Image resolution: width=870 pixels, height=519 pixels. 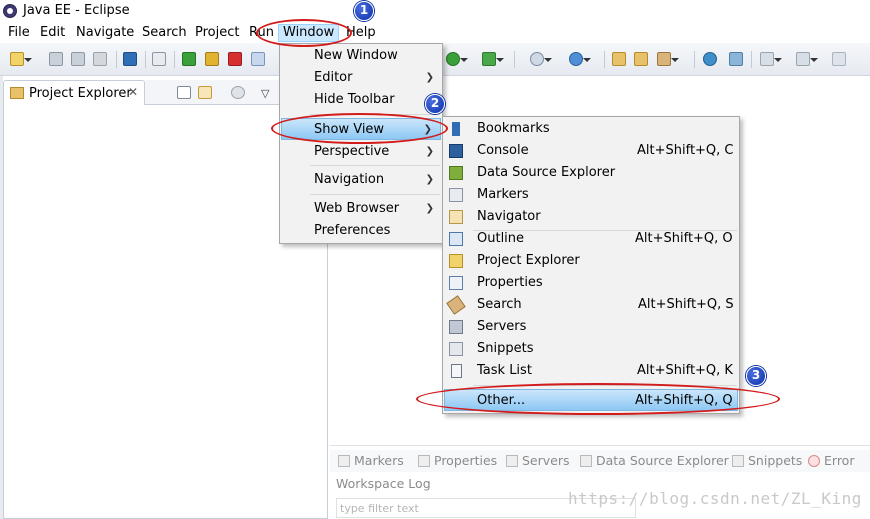 What do you see at coordinates (591, 173) in the screenshot?
I see `menu-item-data-source-explorer: Data Source Explorer` at bounding box center [591, 173].